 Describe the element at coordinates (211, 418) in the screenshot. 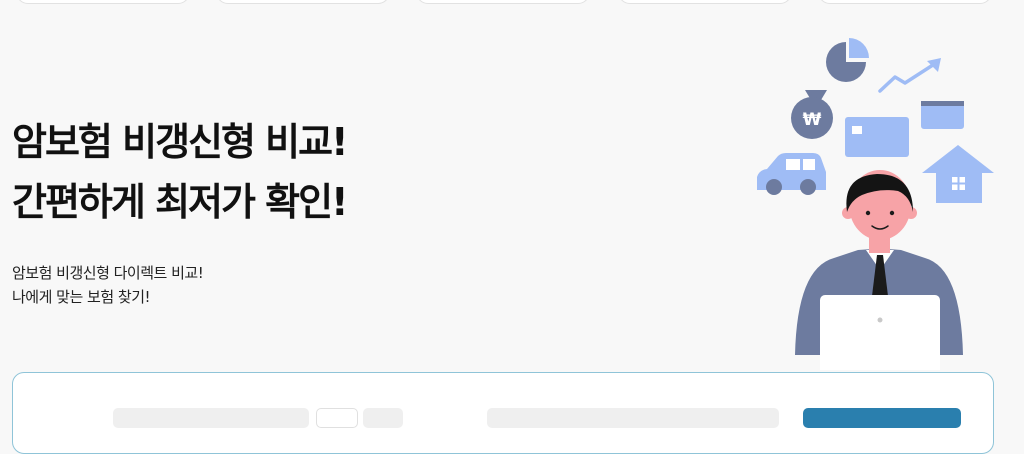

I see `birthdate-field` at that location.